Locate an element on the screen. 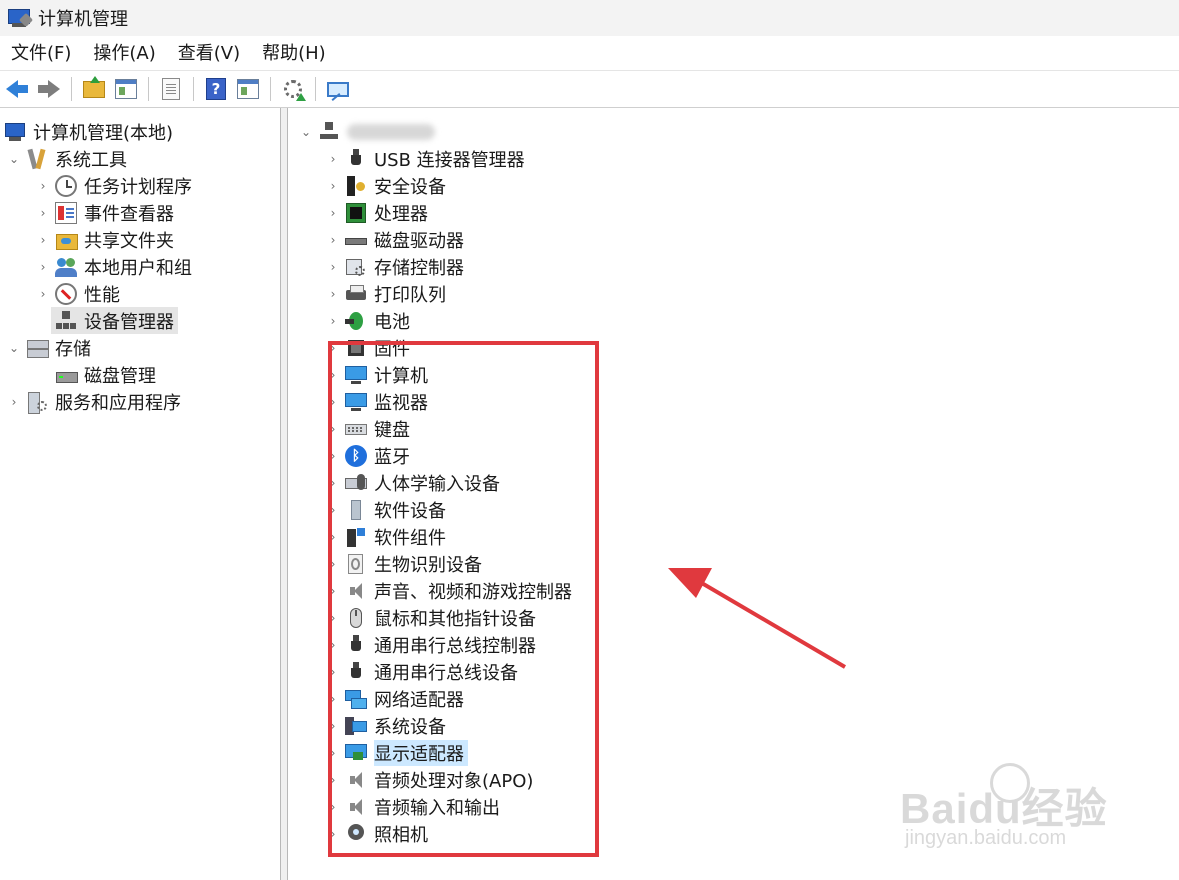  tree-item-performance: › 性能 is located at coordinates (77, 293).